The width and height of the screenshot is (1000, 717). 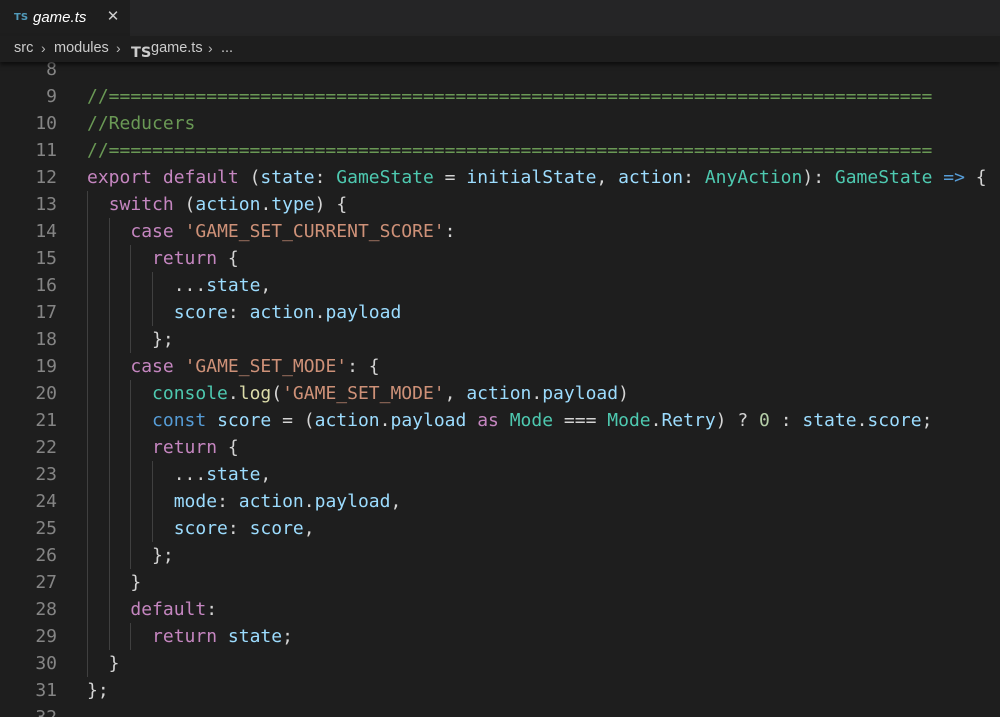 I want to click on line-number: 9, so click(x=28, y=96).